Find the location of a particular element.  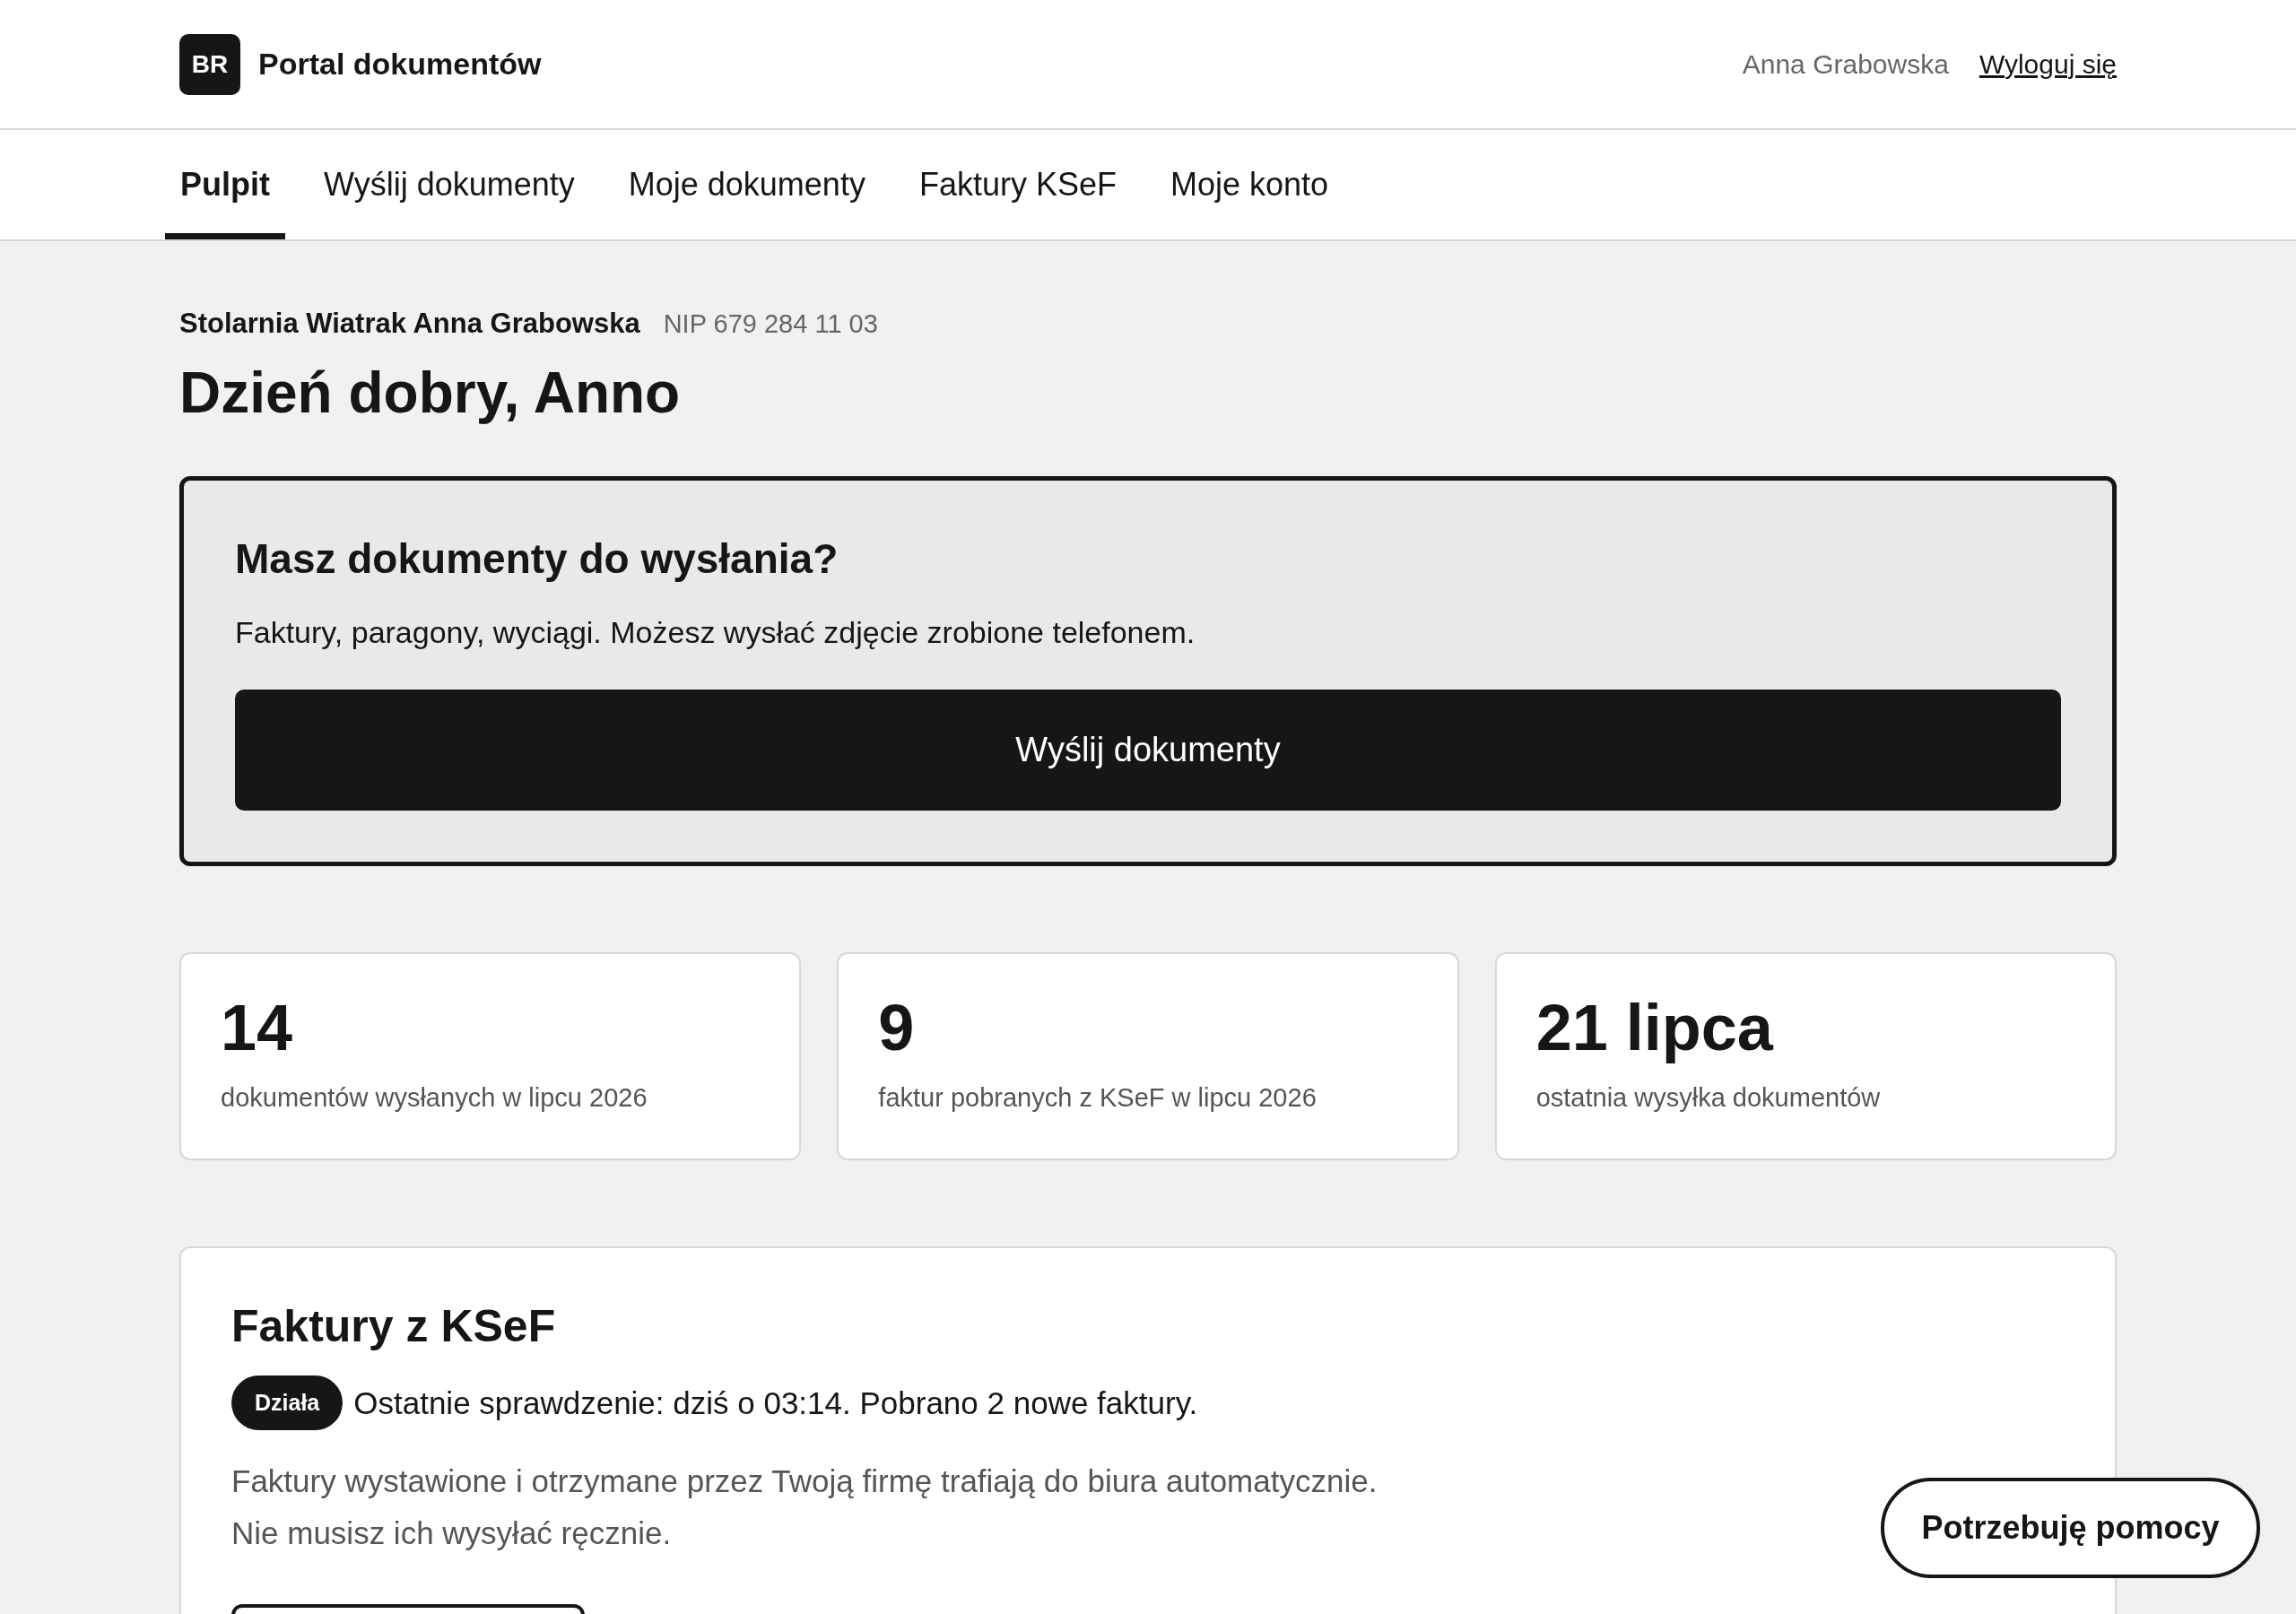

nav-tab: Moje dokumenty is located at coordinates (747, 184).